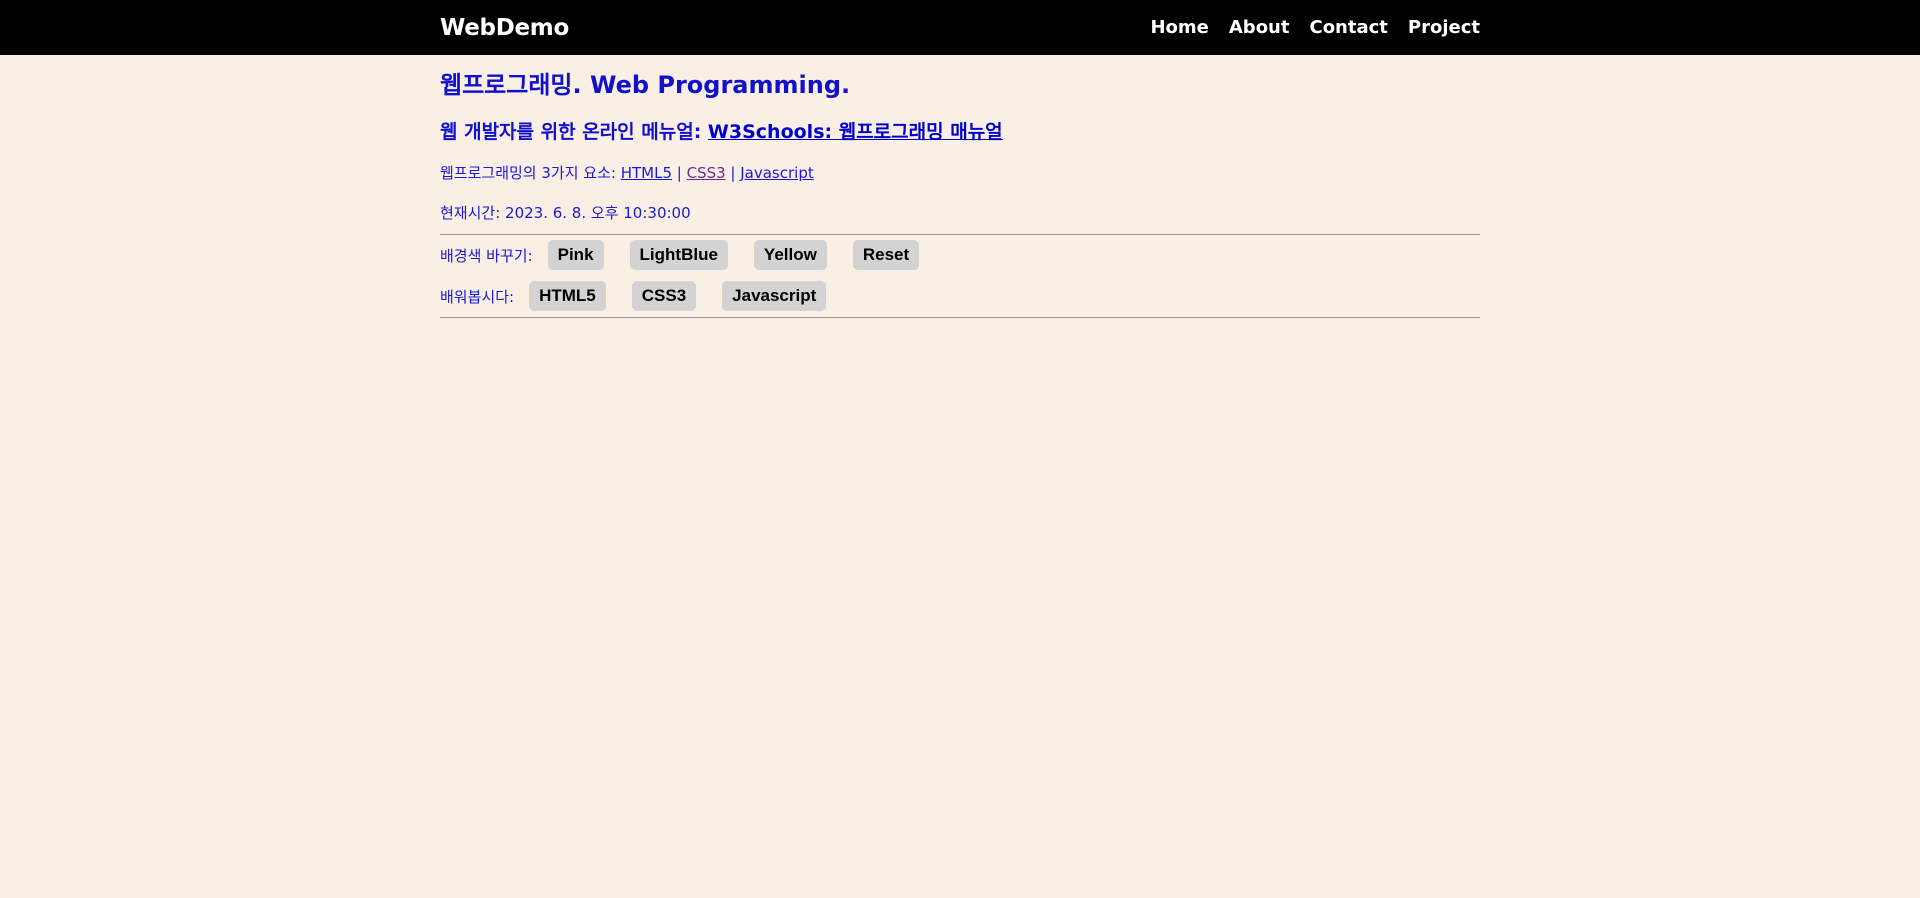 The width and height of the screenshot is (1920, 898). What do you see at coordinates (960, 296) in the screenshot?
I see `learn-row: 배워봅시다: HTML5 CSS3 Javascript` at bounding box center [960, 296].